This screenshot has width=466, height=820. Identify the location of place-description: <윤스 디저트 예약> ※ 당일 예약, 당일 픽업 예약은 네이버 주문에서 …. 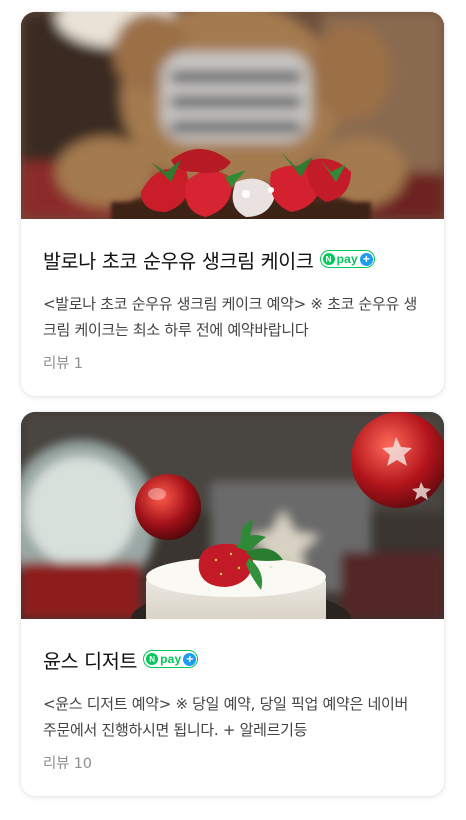
(225, 717).